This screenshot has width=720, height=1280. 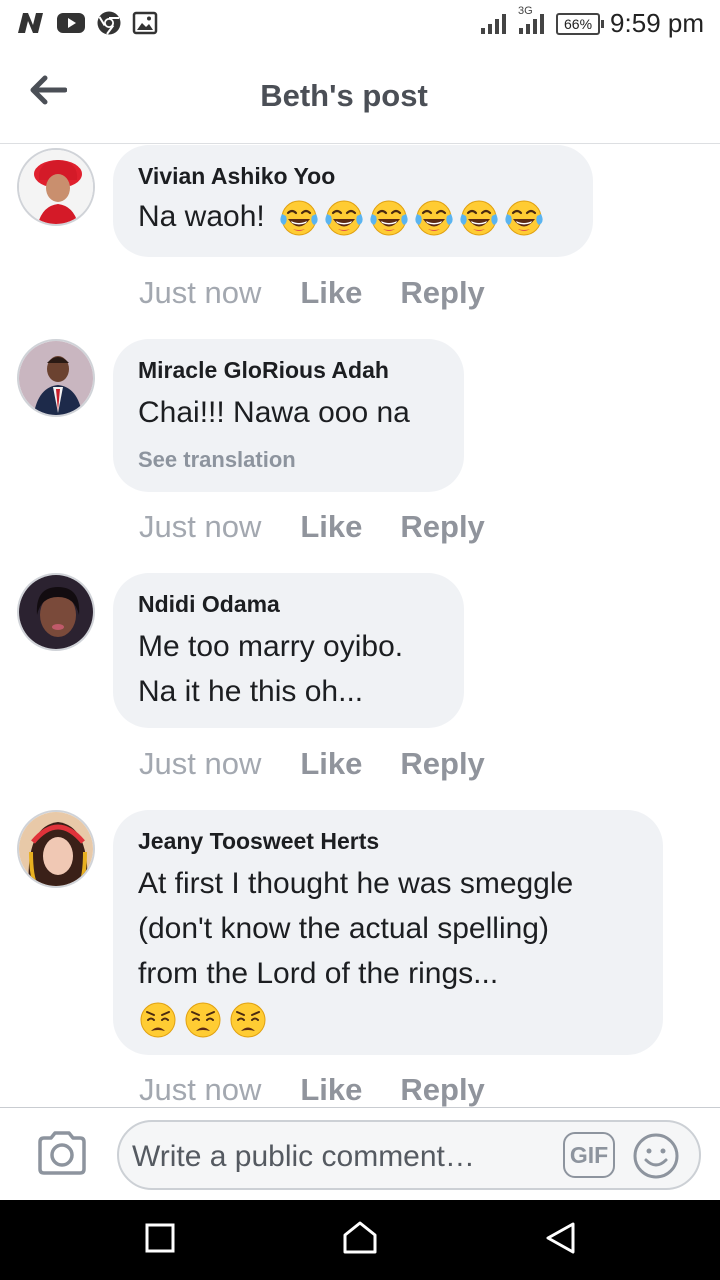 I want to click on camera-icon, so click(x=62, y=1155).